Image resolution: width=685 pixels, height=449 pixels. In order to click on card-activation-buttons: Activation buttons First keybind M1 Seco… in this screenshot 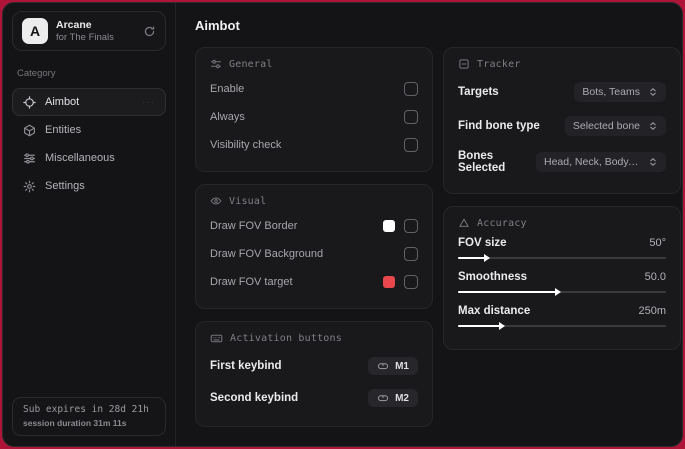, I will do `click(314, 374)`.